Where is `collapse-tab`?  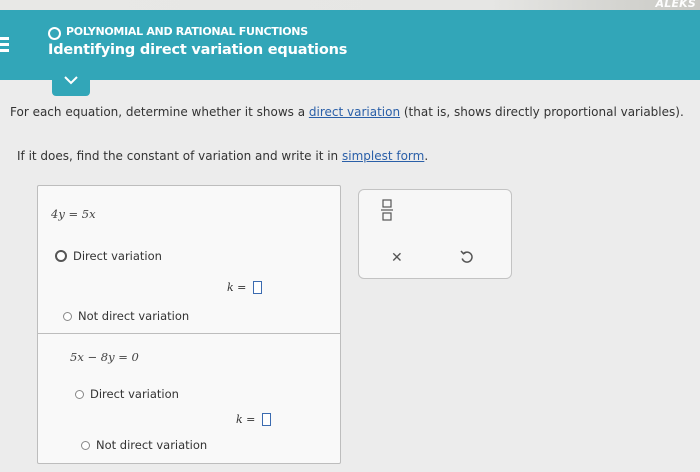 collapse-tab is located at coordinates (71, 83).